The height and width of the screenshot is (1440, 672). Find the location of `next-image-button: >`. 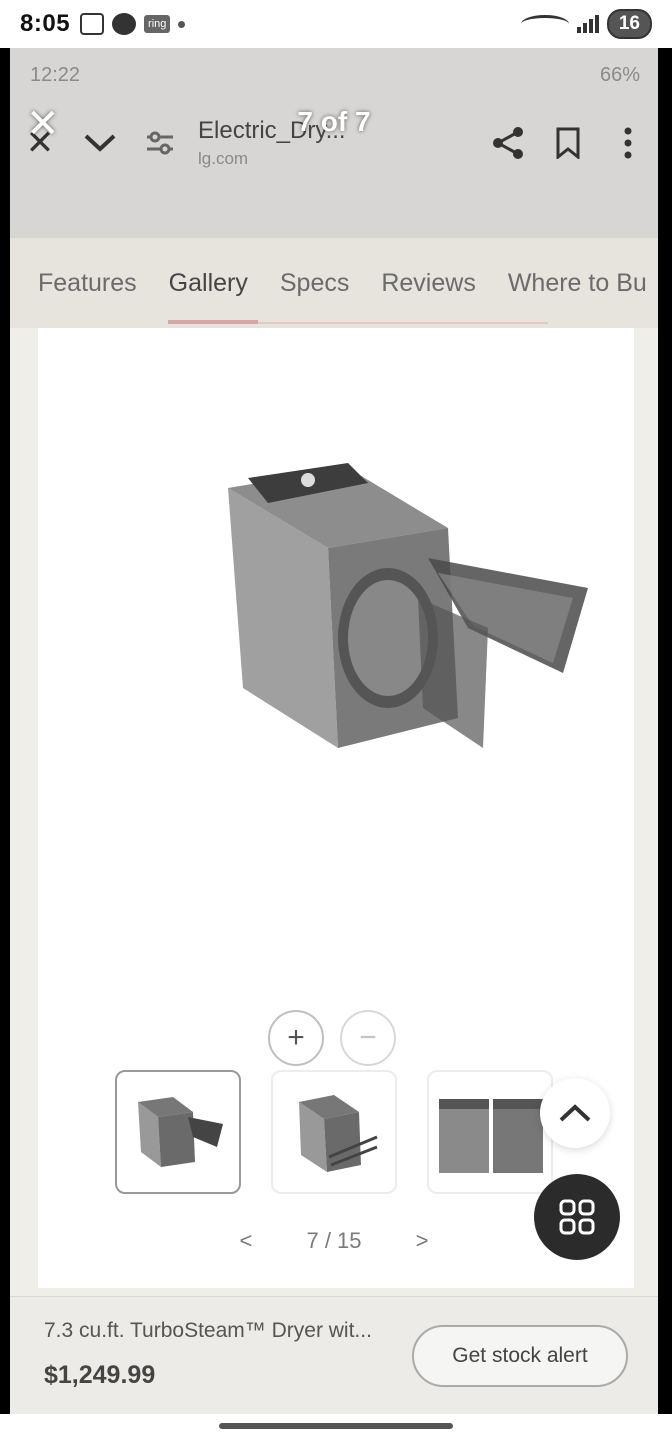

next-image-button: > is located at coordinates (422, 1240).